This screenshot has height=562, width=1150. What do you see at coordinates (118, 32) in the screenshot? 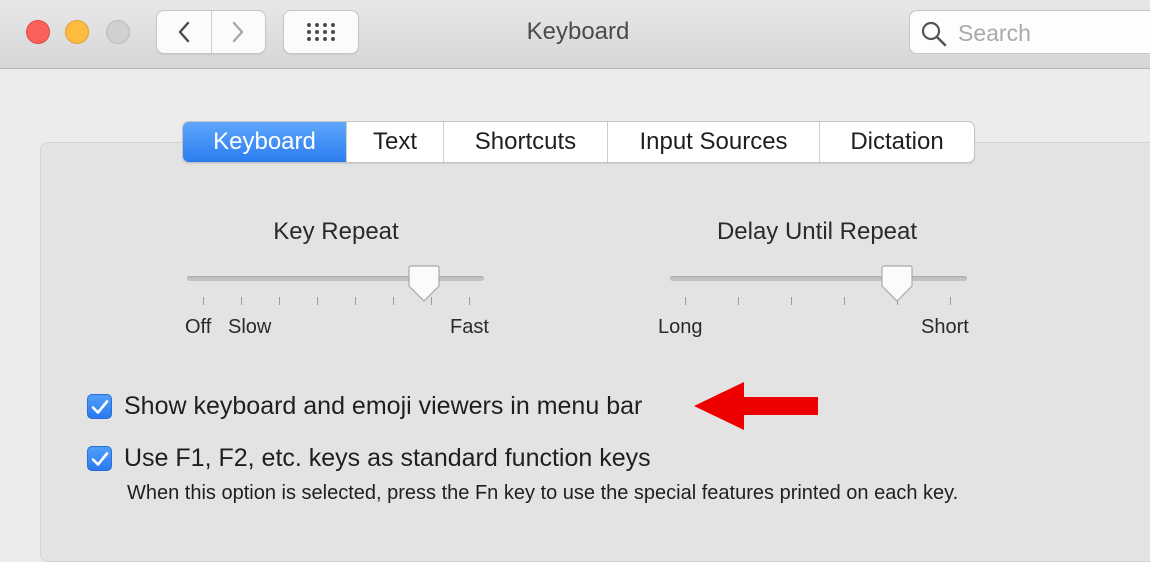
I see `zoom-window-button` at bounding box center [118, 32].